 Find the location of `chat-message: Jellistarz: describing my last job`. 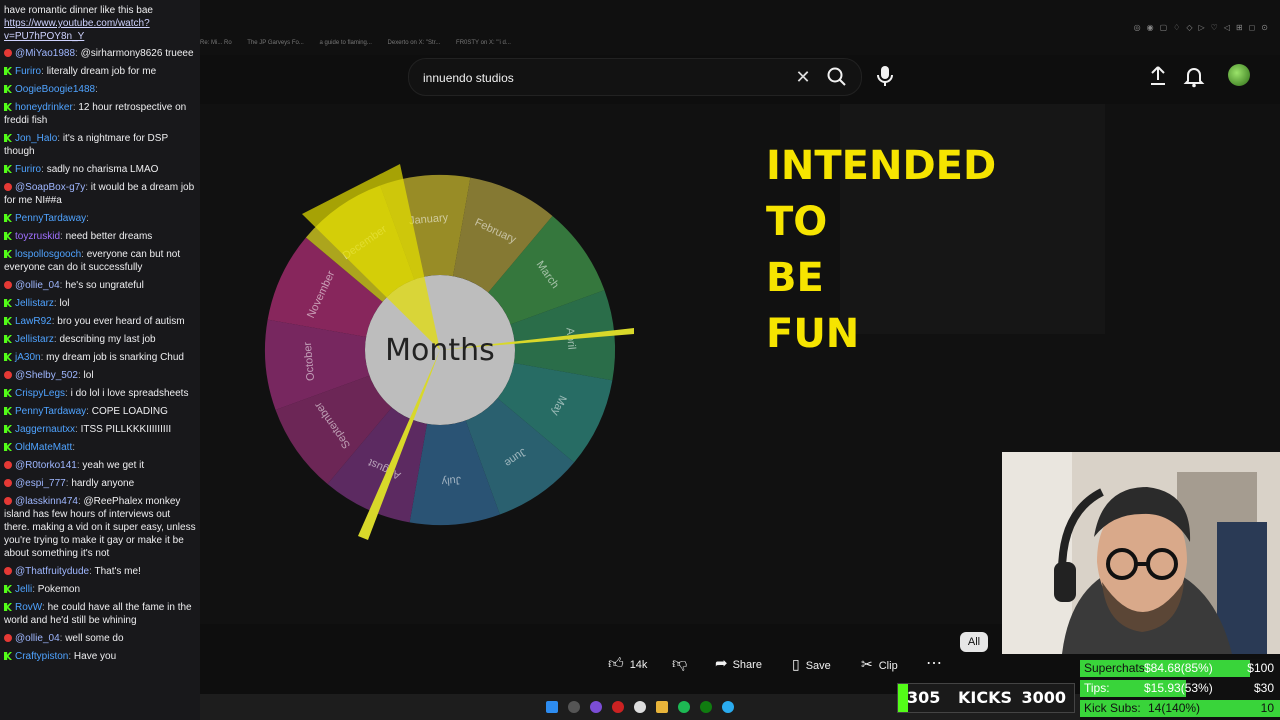

chat-message: Jellistarz: describing my last job is located at coordinates (100, 340).